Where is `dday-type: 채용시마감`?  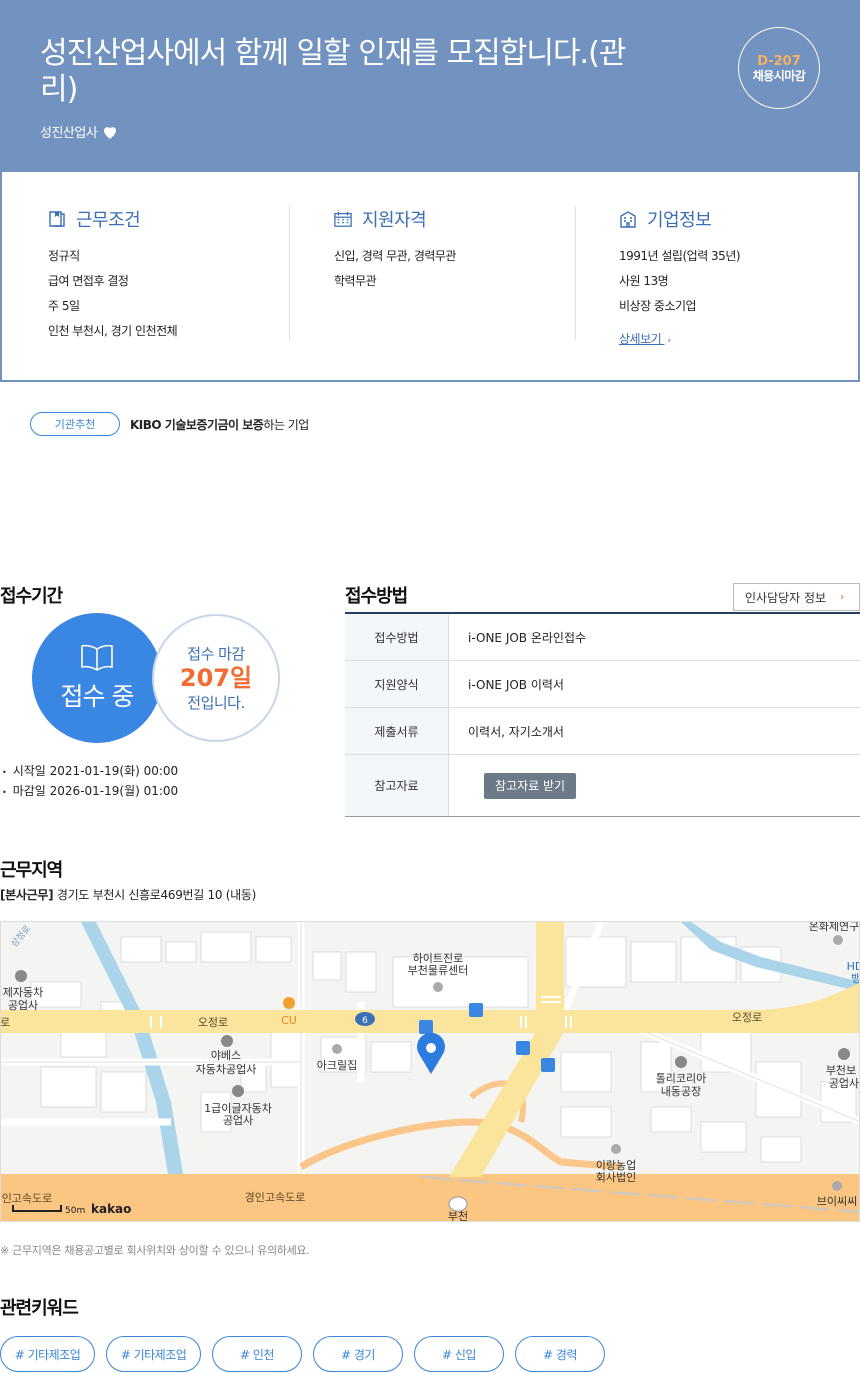 dday-type: 채용시마감 is located at coordinates (779, 75).